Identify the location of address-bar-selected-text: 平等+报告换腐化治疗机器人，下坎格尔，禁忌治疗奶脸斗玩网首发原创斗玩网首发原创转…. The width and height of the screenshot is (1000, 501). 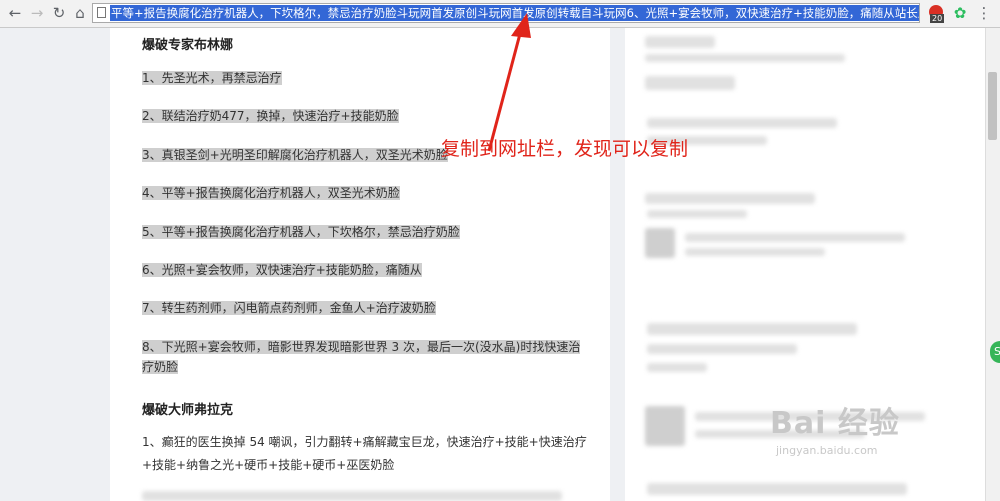
(514, 13).